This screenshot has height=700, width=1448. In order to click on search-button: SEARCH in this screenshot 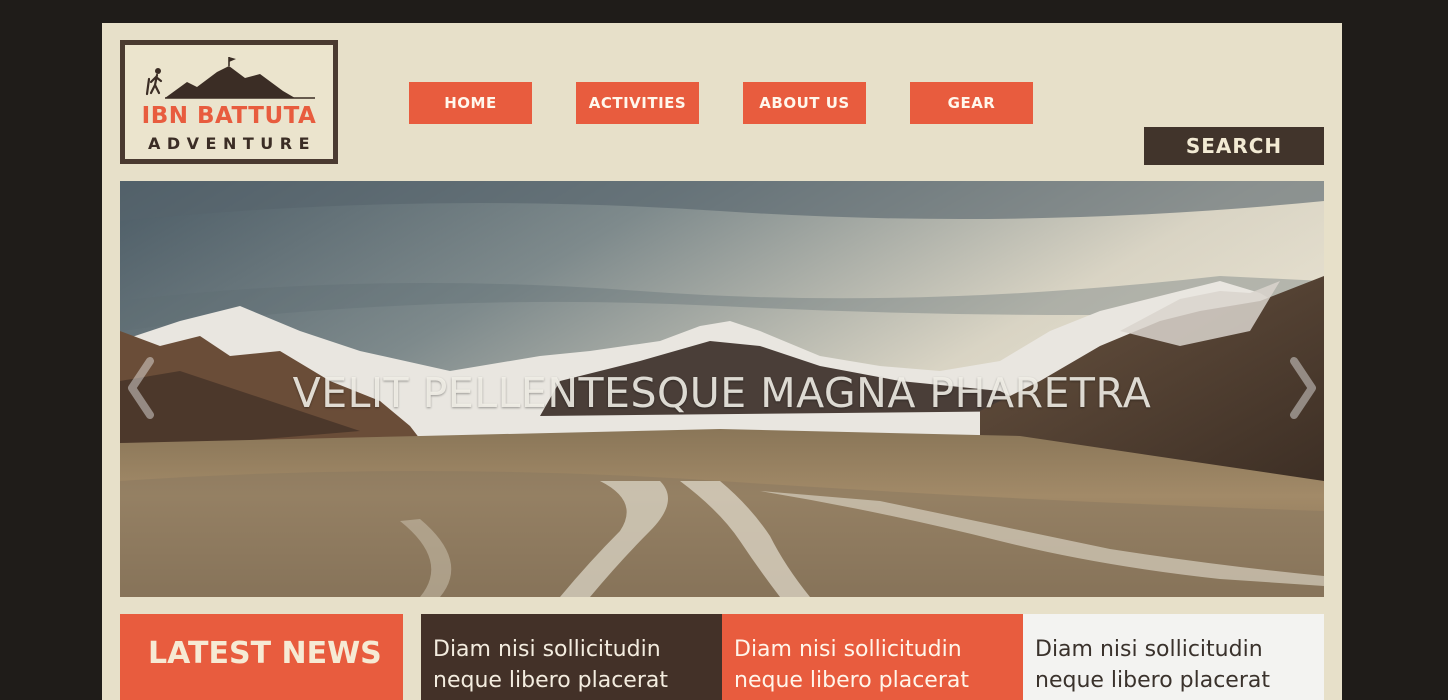, I will do `click(1234, 146)`.